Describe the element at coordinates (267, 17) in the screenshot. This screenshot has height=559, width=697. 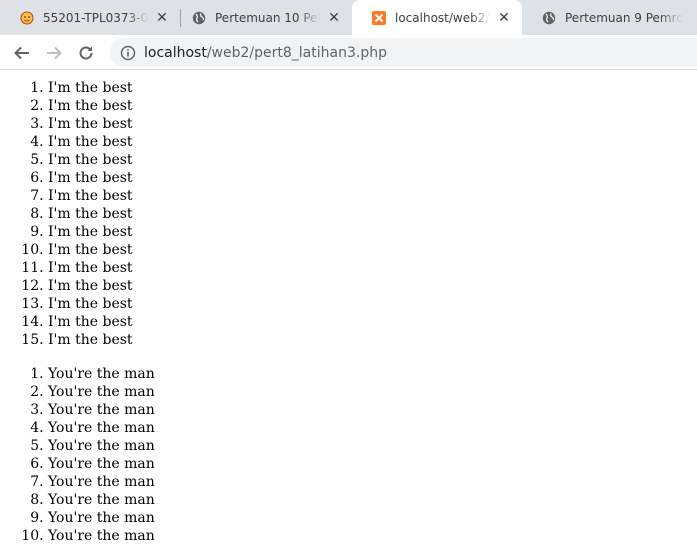
I see `tab-title: Pertemuan 10 Pemrograman` at that location.